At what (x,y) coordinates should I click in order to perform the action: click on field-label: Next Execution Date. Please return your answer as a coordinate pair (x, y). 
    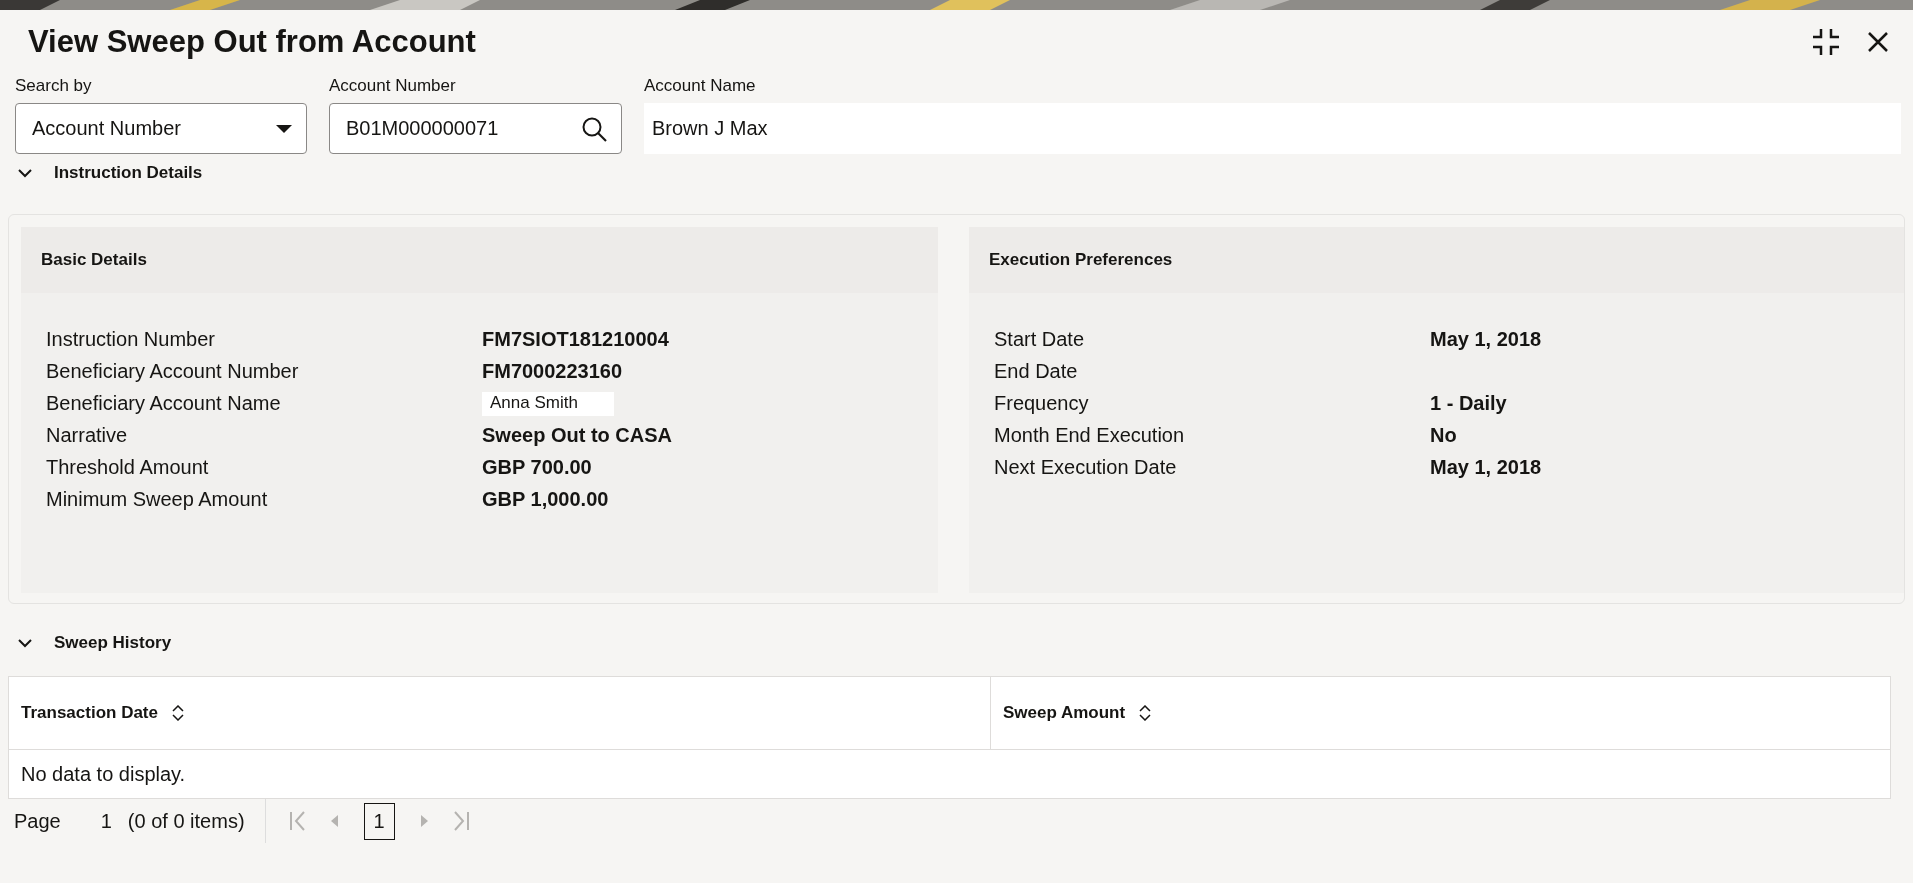
    Looking at the image, I should click on (1086, 467).